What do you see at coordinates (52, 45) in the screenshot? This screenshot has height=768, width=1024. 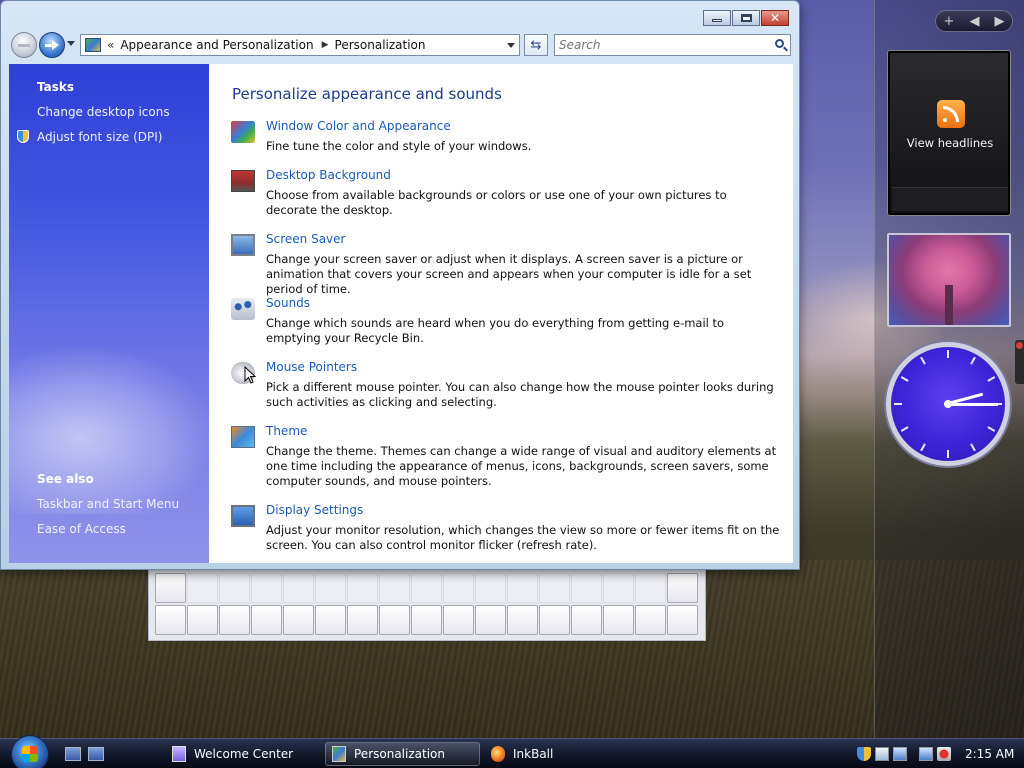 I see `forward-button` at bounding box center [52, 45].